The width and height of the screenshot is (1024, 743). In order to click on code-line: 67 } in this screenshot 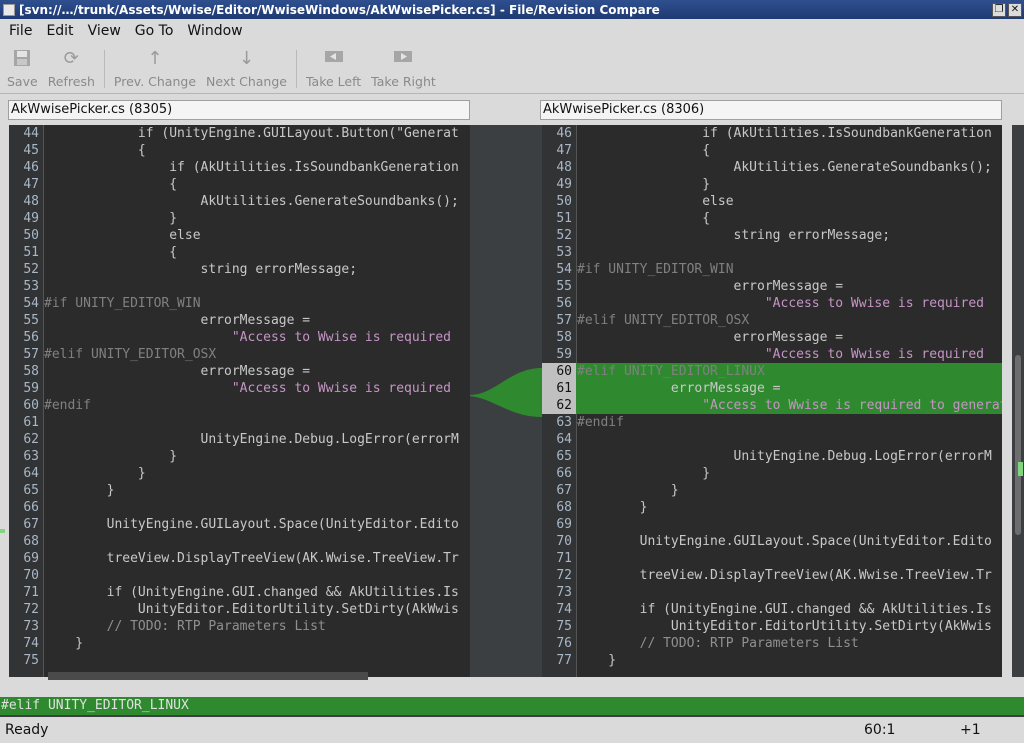, I will do `click(772, 490)`.